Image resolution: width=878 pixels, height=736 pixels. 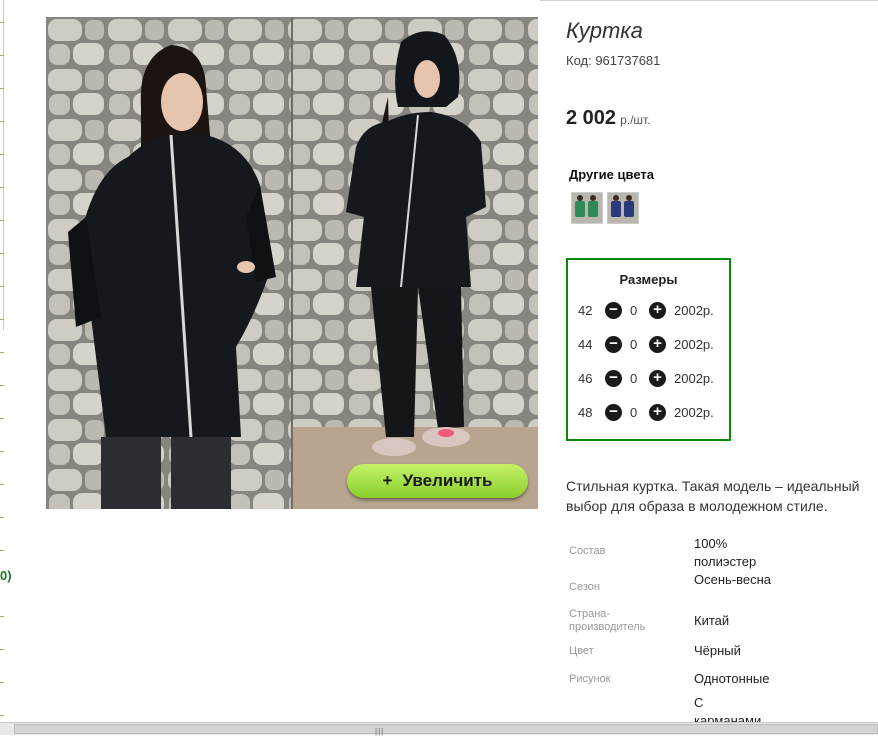 What do you see at coordinates (725, 552) in the screenshot?
I see `attribute-value: 100% полиэстер` at bounding box center [725, 552].